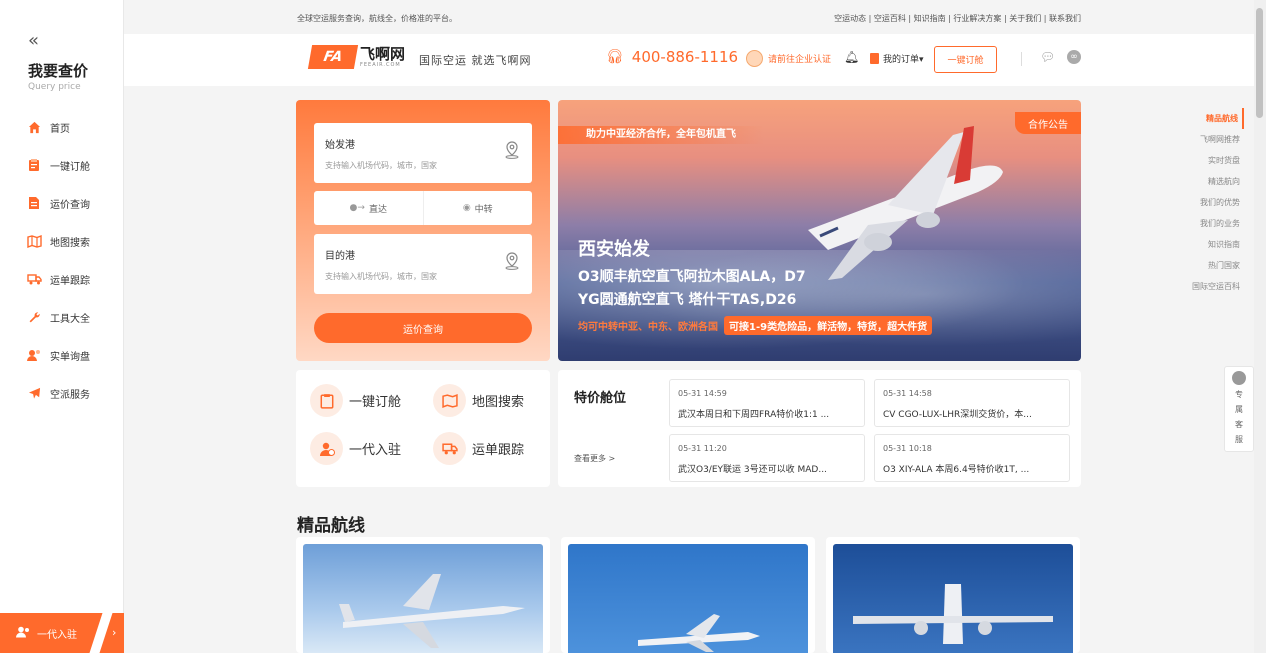 The image size is (1266, 653). What do you see at coordinates (340, 145) in the screenshot?
I see `origin-label: 始发港` at bounding box center [340, 145].